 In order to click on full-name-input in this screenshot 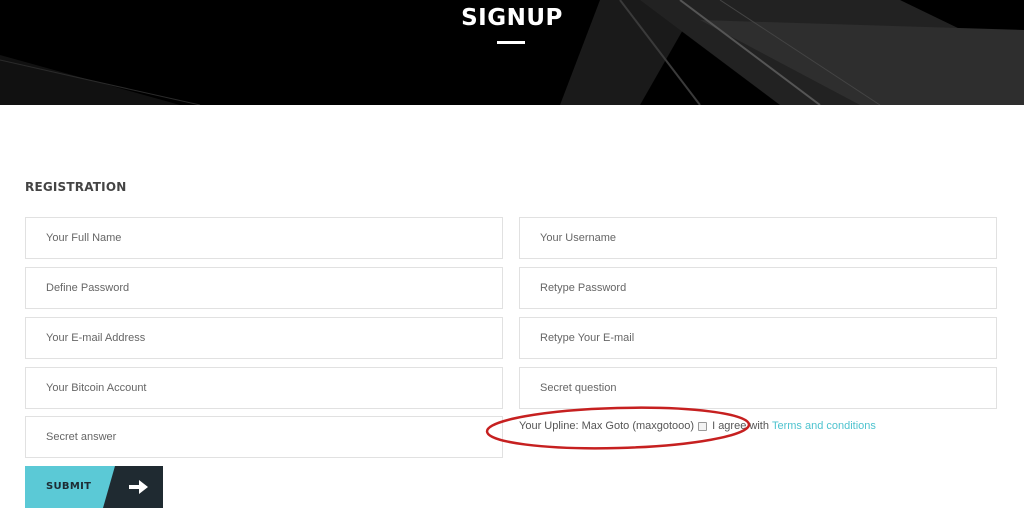, I will do `click(264, 238)`.